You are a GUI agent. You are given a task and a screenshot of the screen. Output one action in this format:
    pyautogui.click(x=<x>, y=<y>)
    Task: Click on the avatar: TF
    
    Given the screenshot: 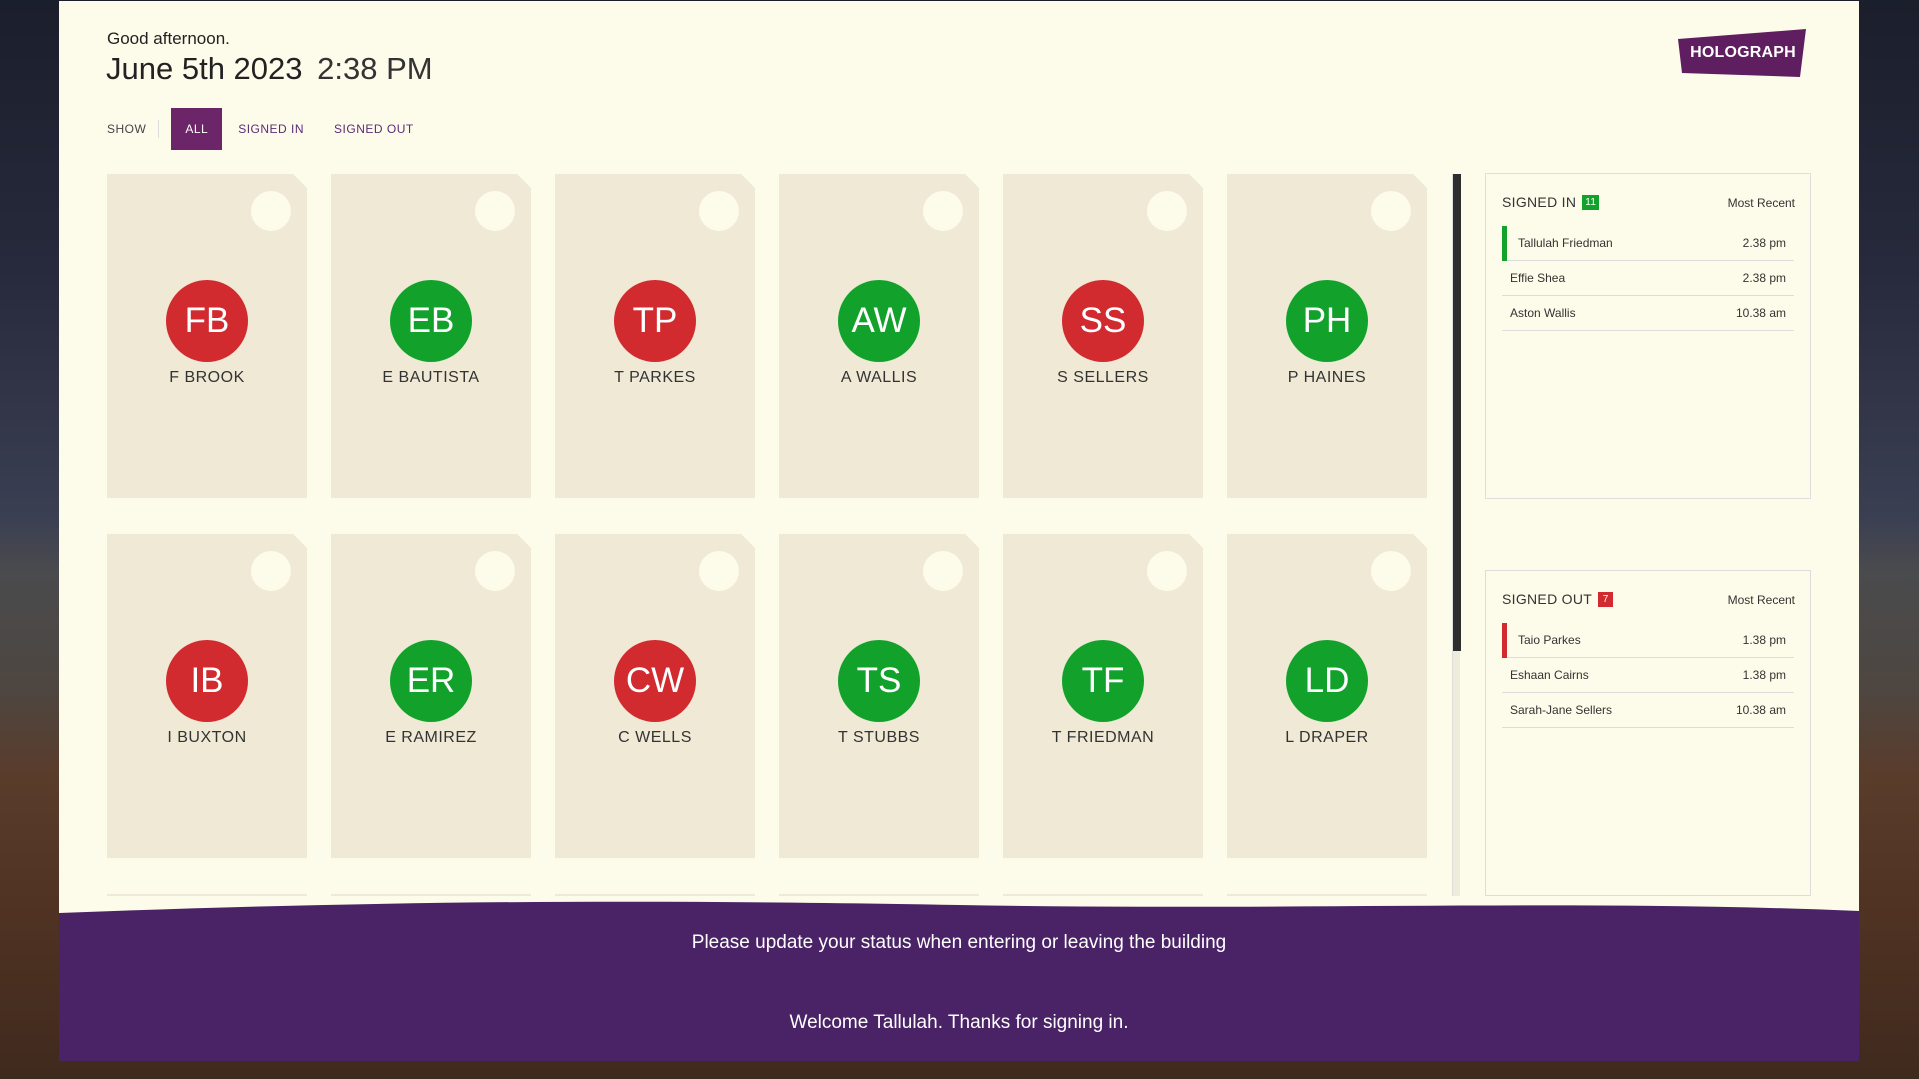 What is the action you would take?
    pyautogui.click(x=1103, y=681)
    